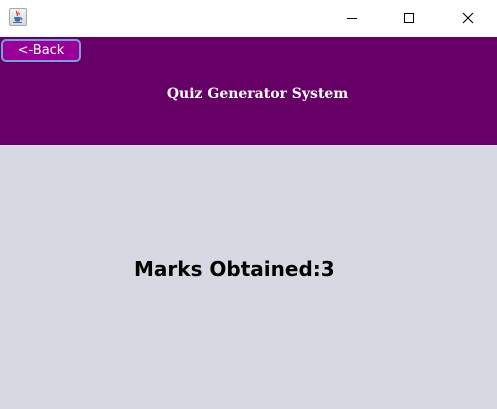 This screenshot has height=409, width=497. I want to click on close-button, so click(468, 18).